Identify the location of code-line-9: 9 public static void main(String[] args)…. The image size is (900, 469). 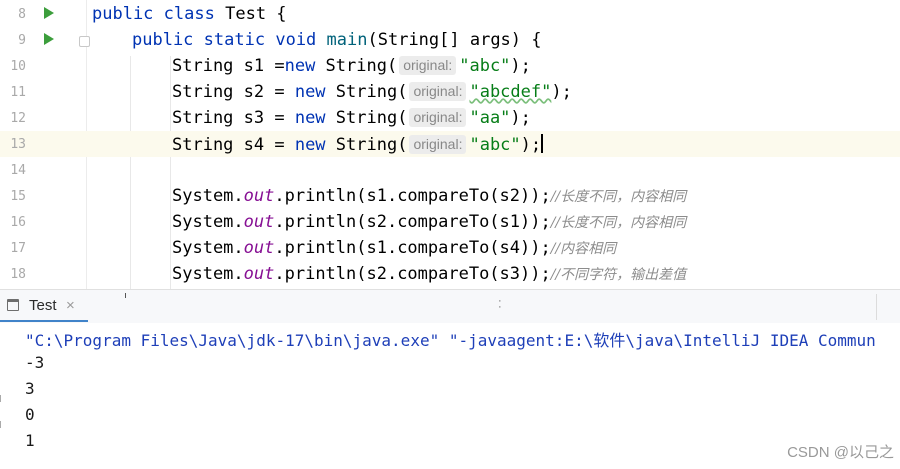
(450, 40).